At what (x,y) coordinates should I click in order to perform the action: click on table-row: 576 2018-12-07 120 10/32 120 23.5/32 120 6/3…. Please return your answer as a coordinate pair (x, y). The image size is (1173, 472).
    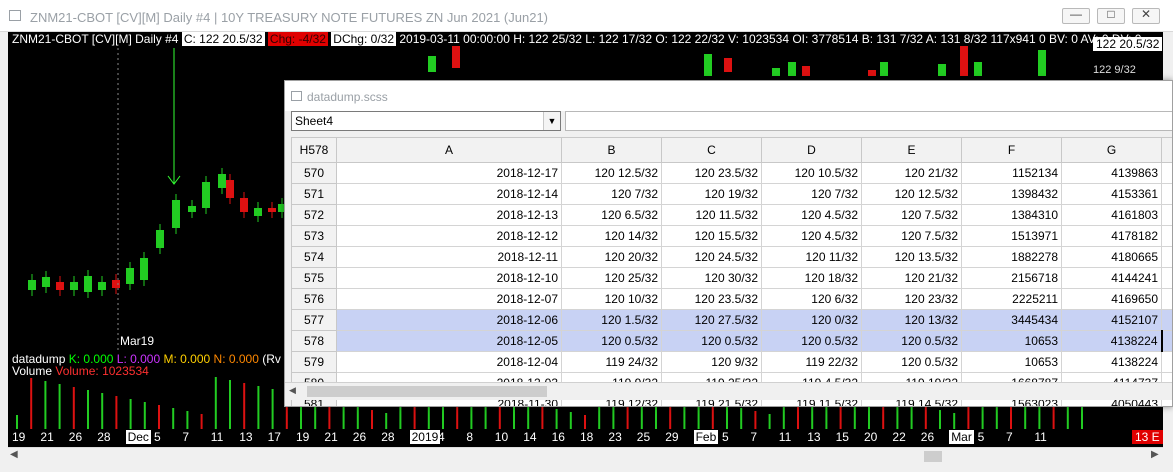
    Looking at the image, I should click on (731, 299).